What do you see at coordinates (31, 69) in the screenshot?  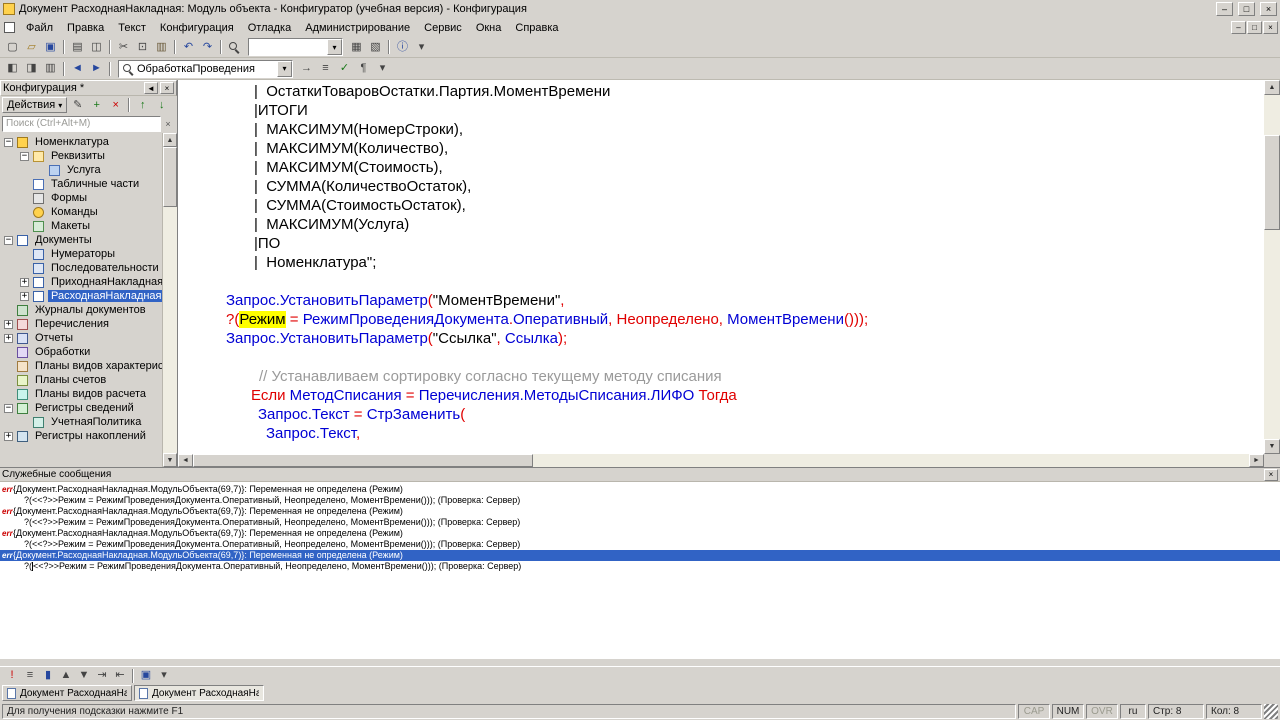 I see `toggle-properties-window-button: ◨` at bounding box center [31, 69].